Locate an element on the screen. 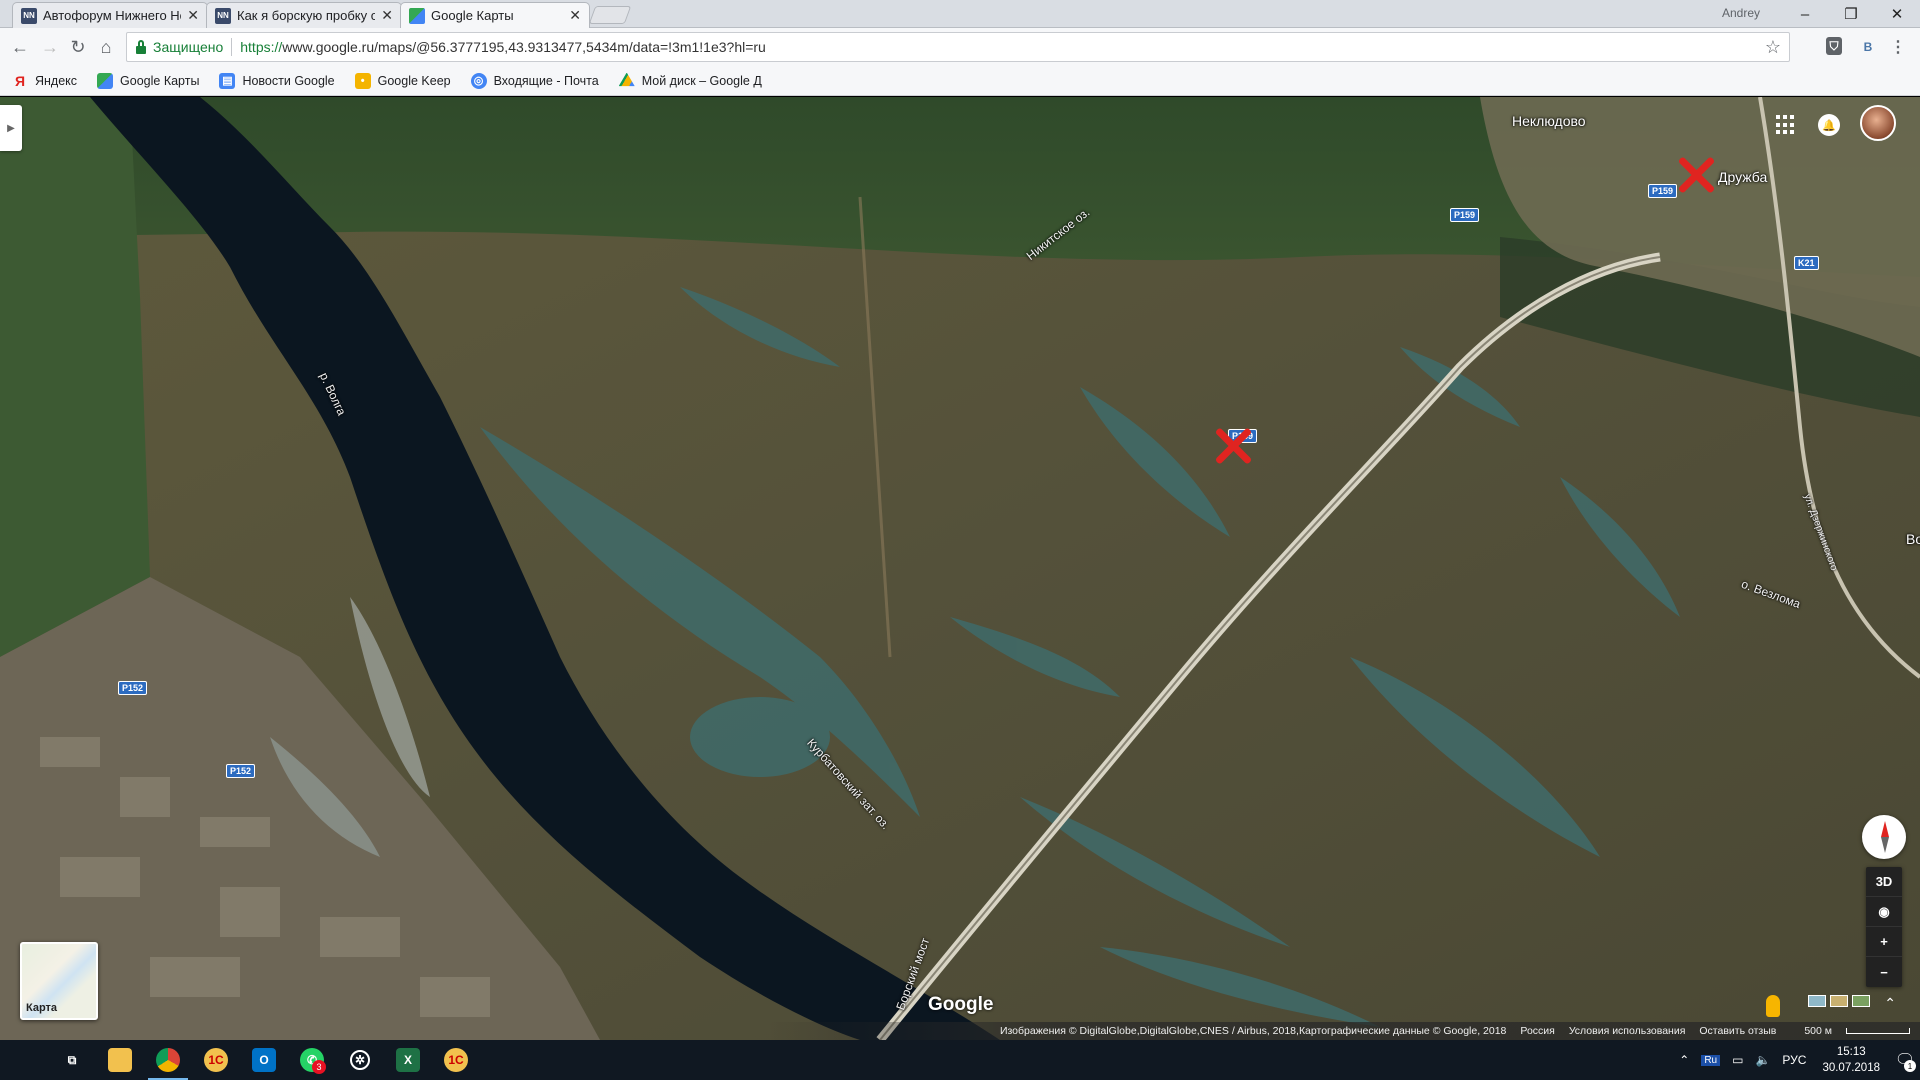 The height and width of the screenshot is (1080, 1920). taskbar-excel: X is located at coordinates (408, 1060).